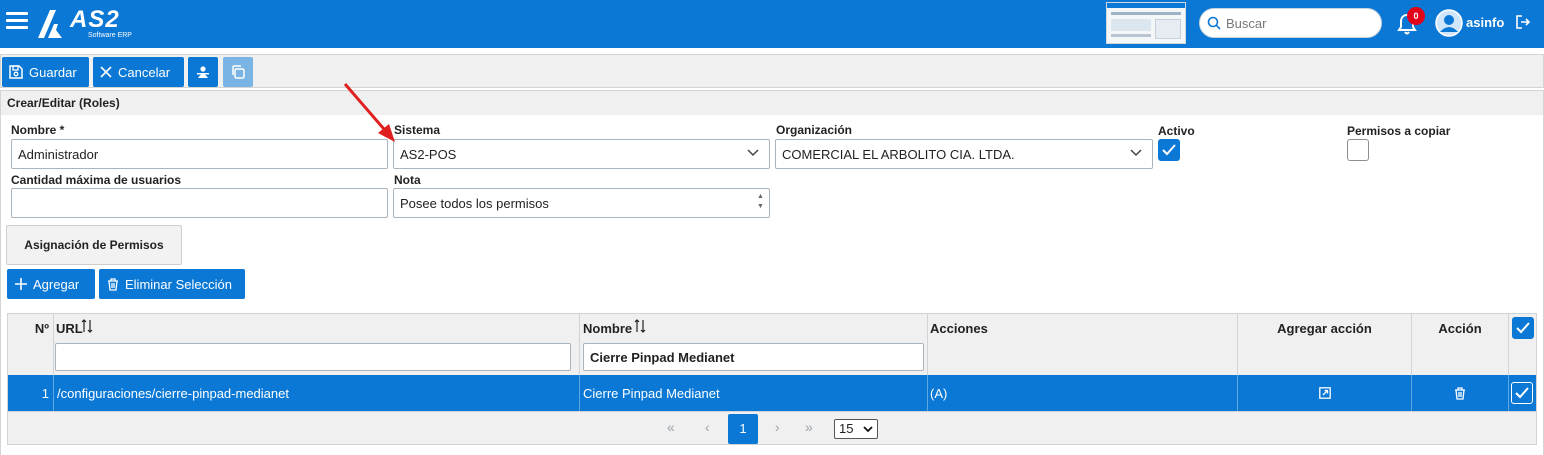  Describe the element at coordinates (317, 393) in the screenshot. I see `row-url: /configuraciones/cierre-pinpad-medianet` at that location.